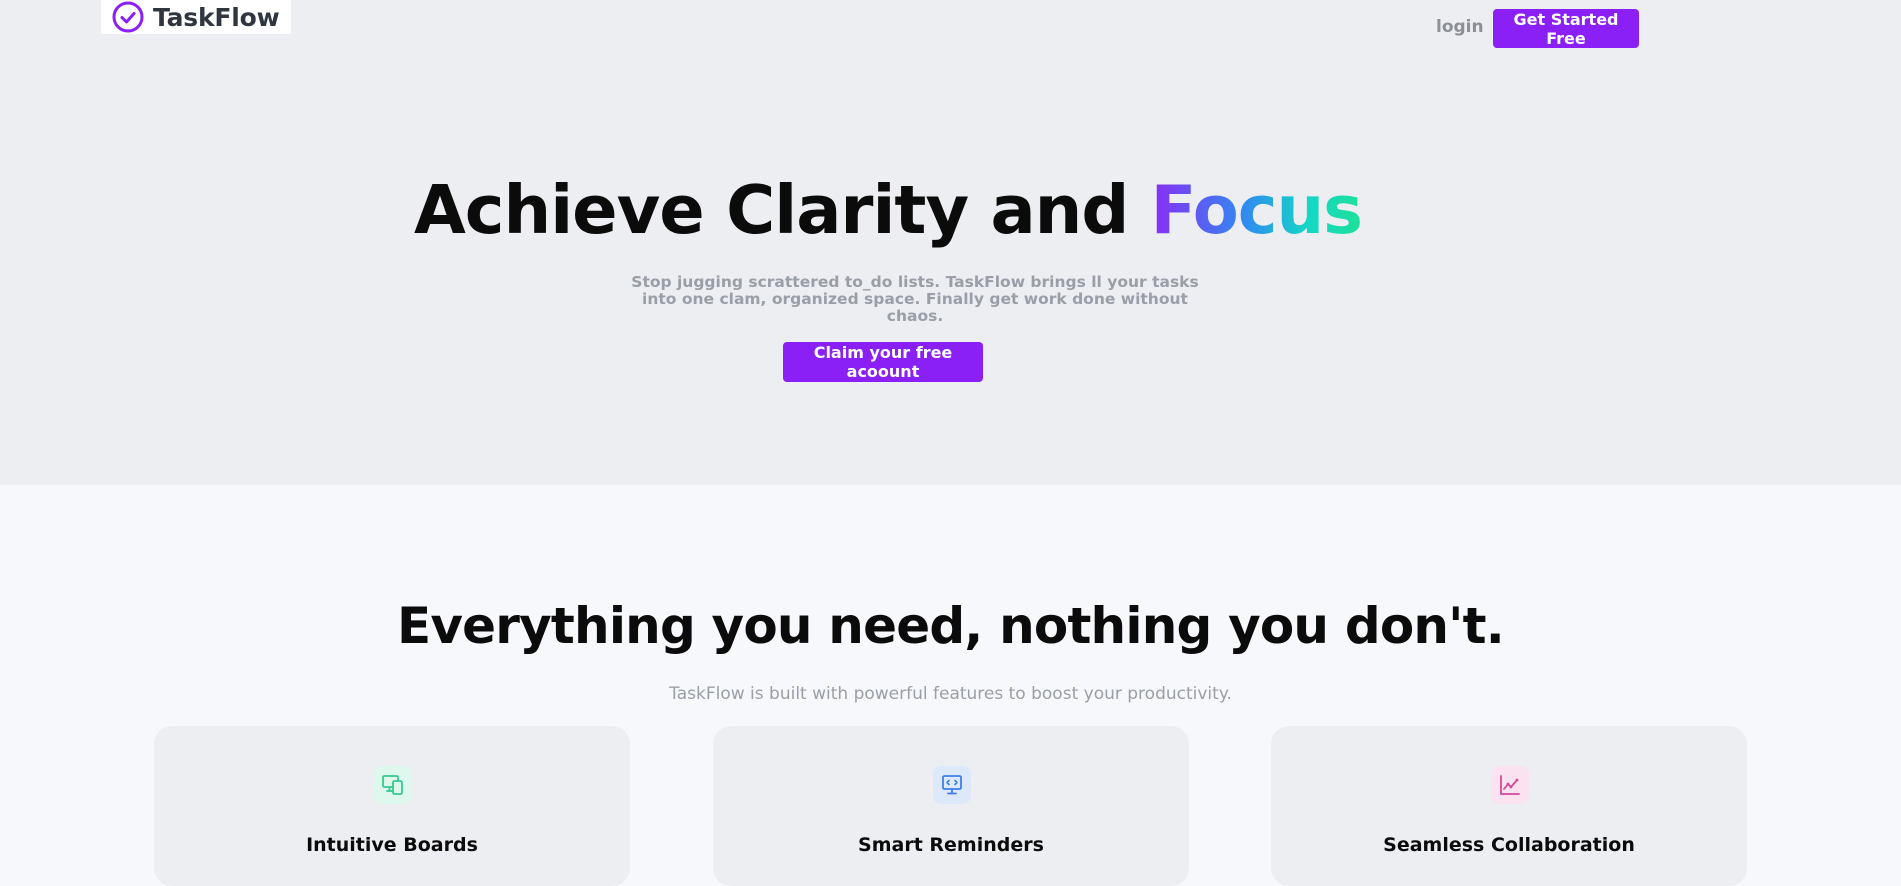 The height and width of the screenshot is (886, 1901). I want to click on feature-title: Seamless Collaboration, so click(1509, 845).